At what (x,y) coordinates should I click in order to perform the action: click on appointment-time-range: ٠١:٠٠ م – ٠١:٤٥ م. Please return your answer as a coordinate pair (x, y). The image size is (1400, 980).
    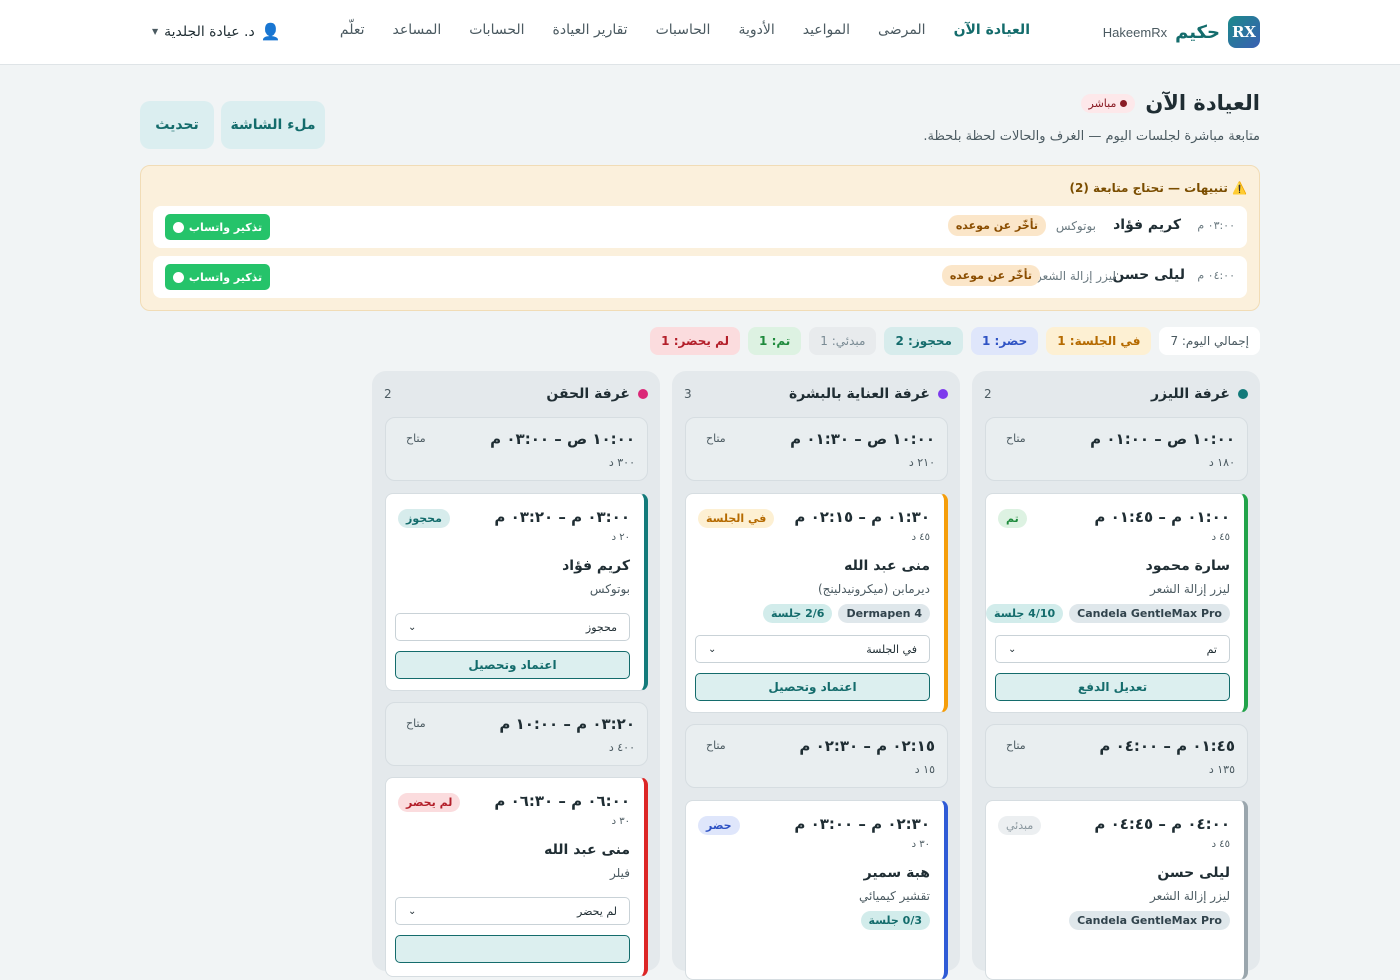
    Looking at the image, I should click on (1162, 517).